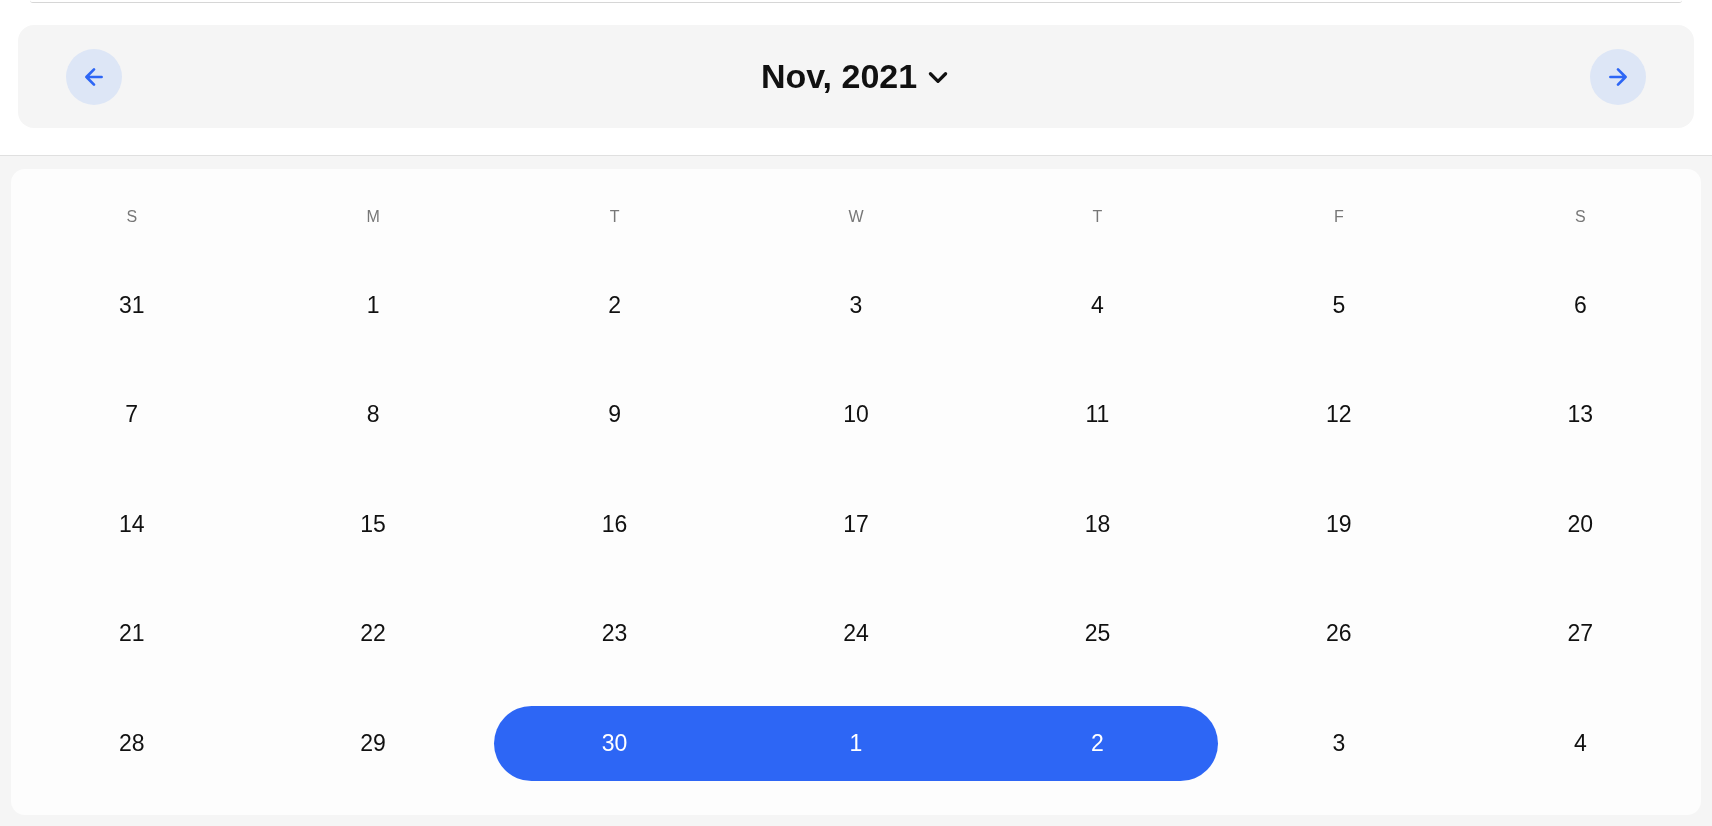 The width and height of the screenshot is (1712, 826). What do you see at coordinates (1580, 524) in the screenshot?
I see `day-cell: 20` at bounding box center [1580, 524].